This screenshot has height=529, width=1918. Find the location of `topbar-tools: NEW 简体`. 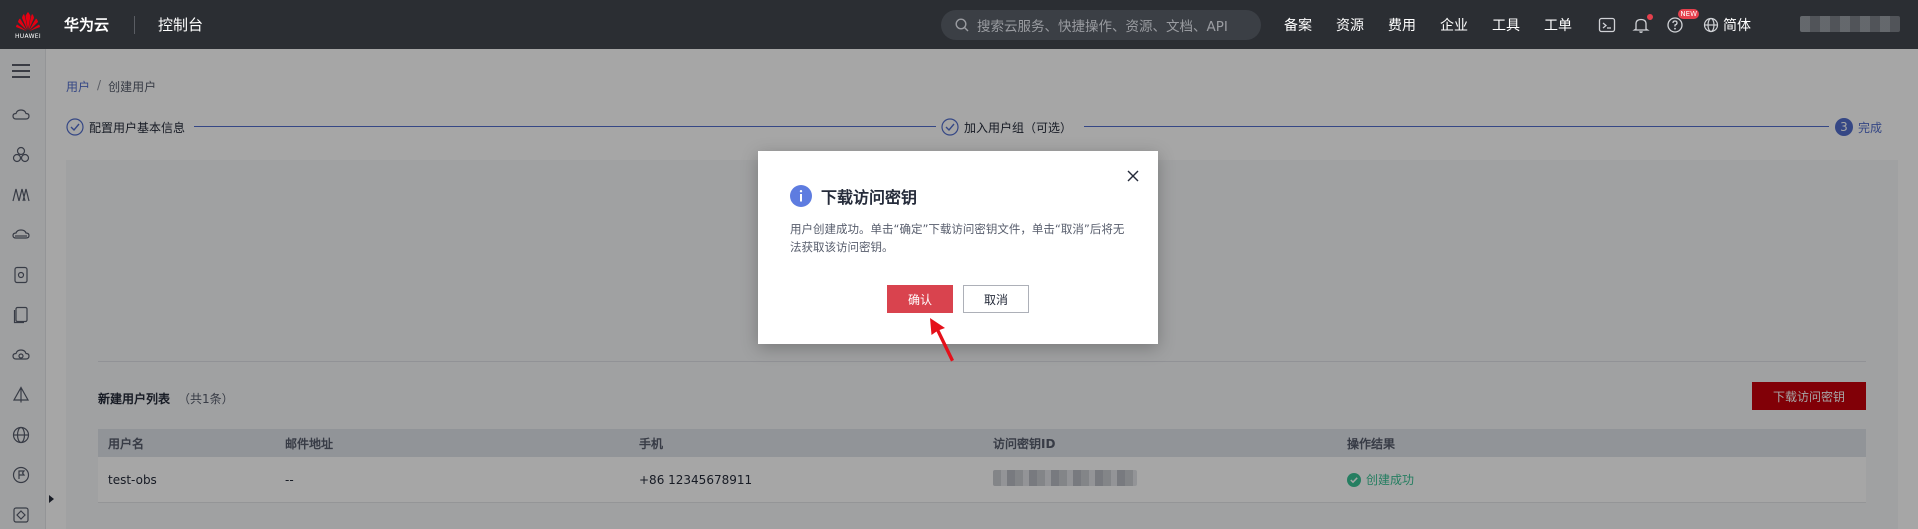

topbar-tools: NEW 简体 is located at coordinates (1674, 24).